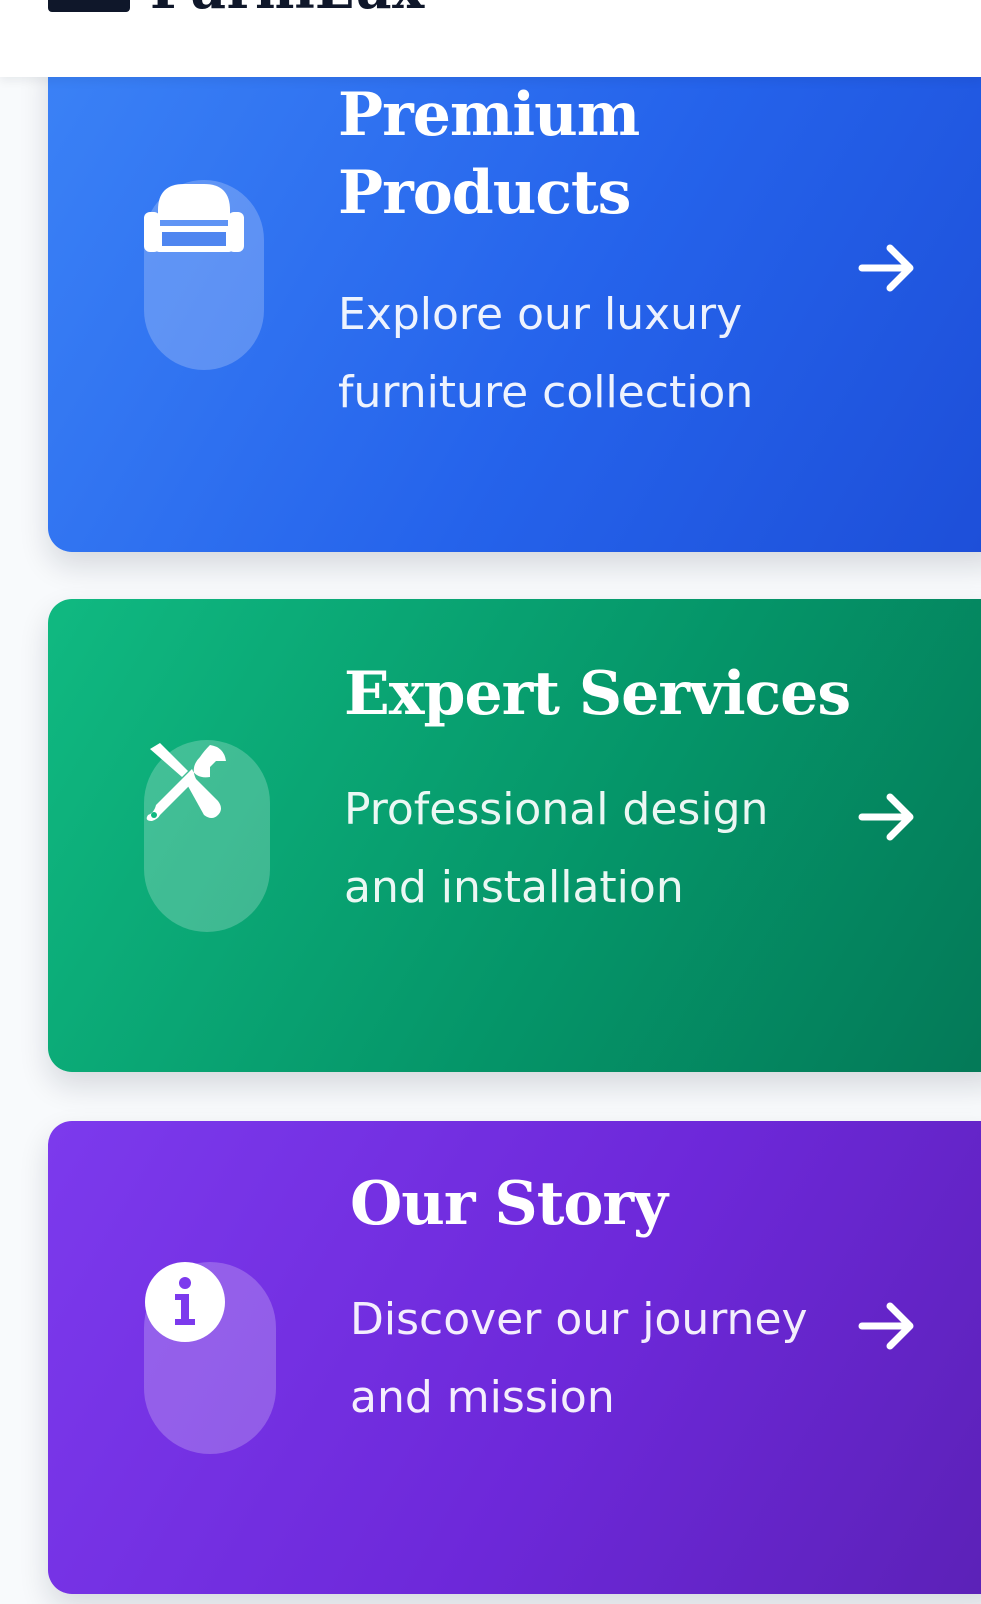 The image size is (981, 1604). What do you see at coordinates (556, 848) in the screenshot?
I see `card-description: Professional design and installation` at bounding box center [556, 848].